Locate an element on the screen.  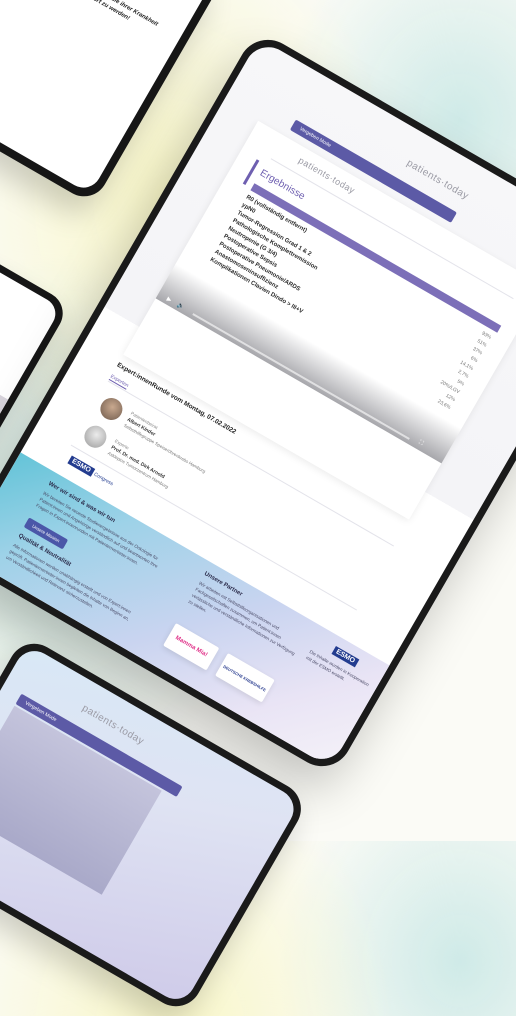
esmo-logo-text: ESMO is located at coordinates (81, 466).